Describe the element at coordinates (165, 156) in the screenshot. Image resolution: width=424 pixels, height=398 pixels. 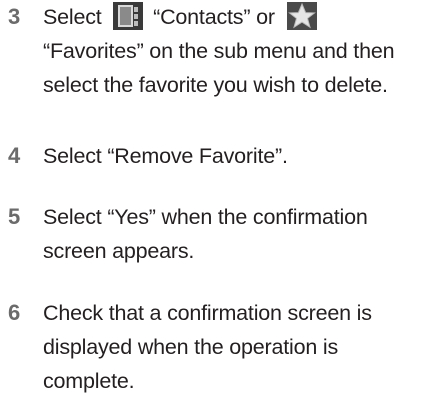
I see `step-text: Select “Remove Favorite”.` at that location.